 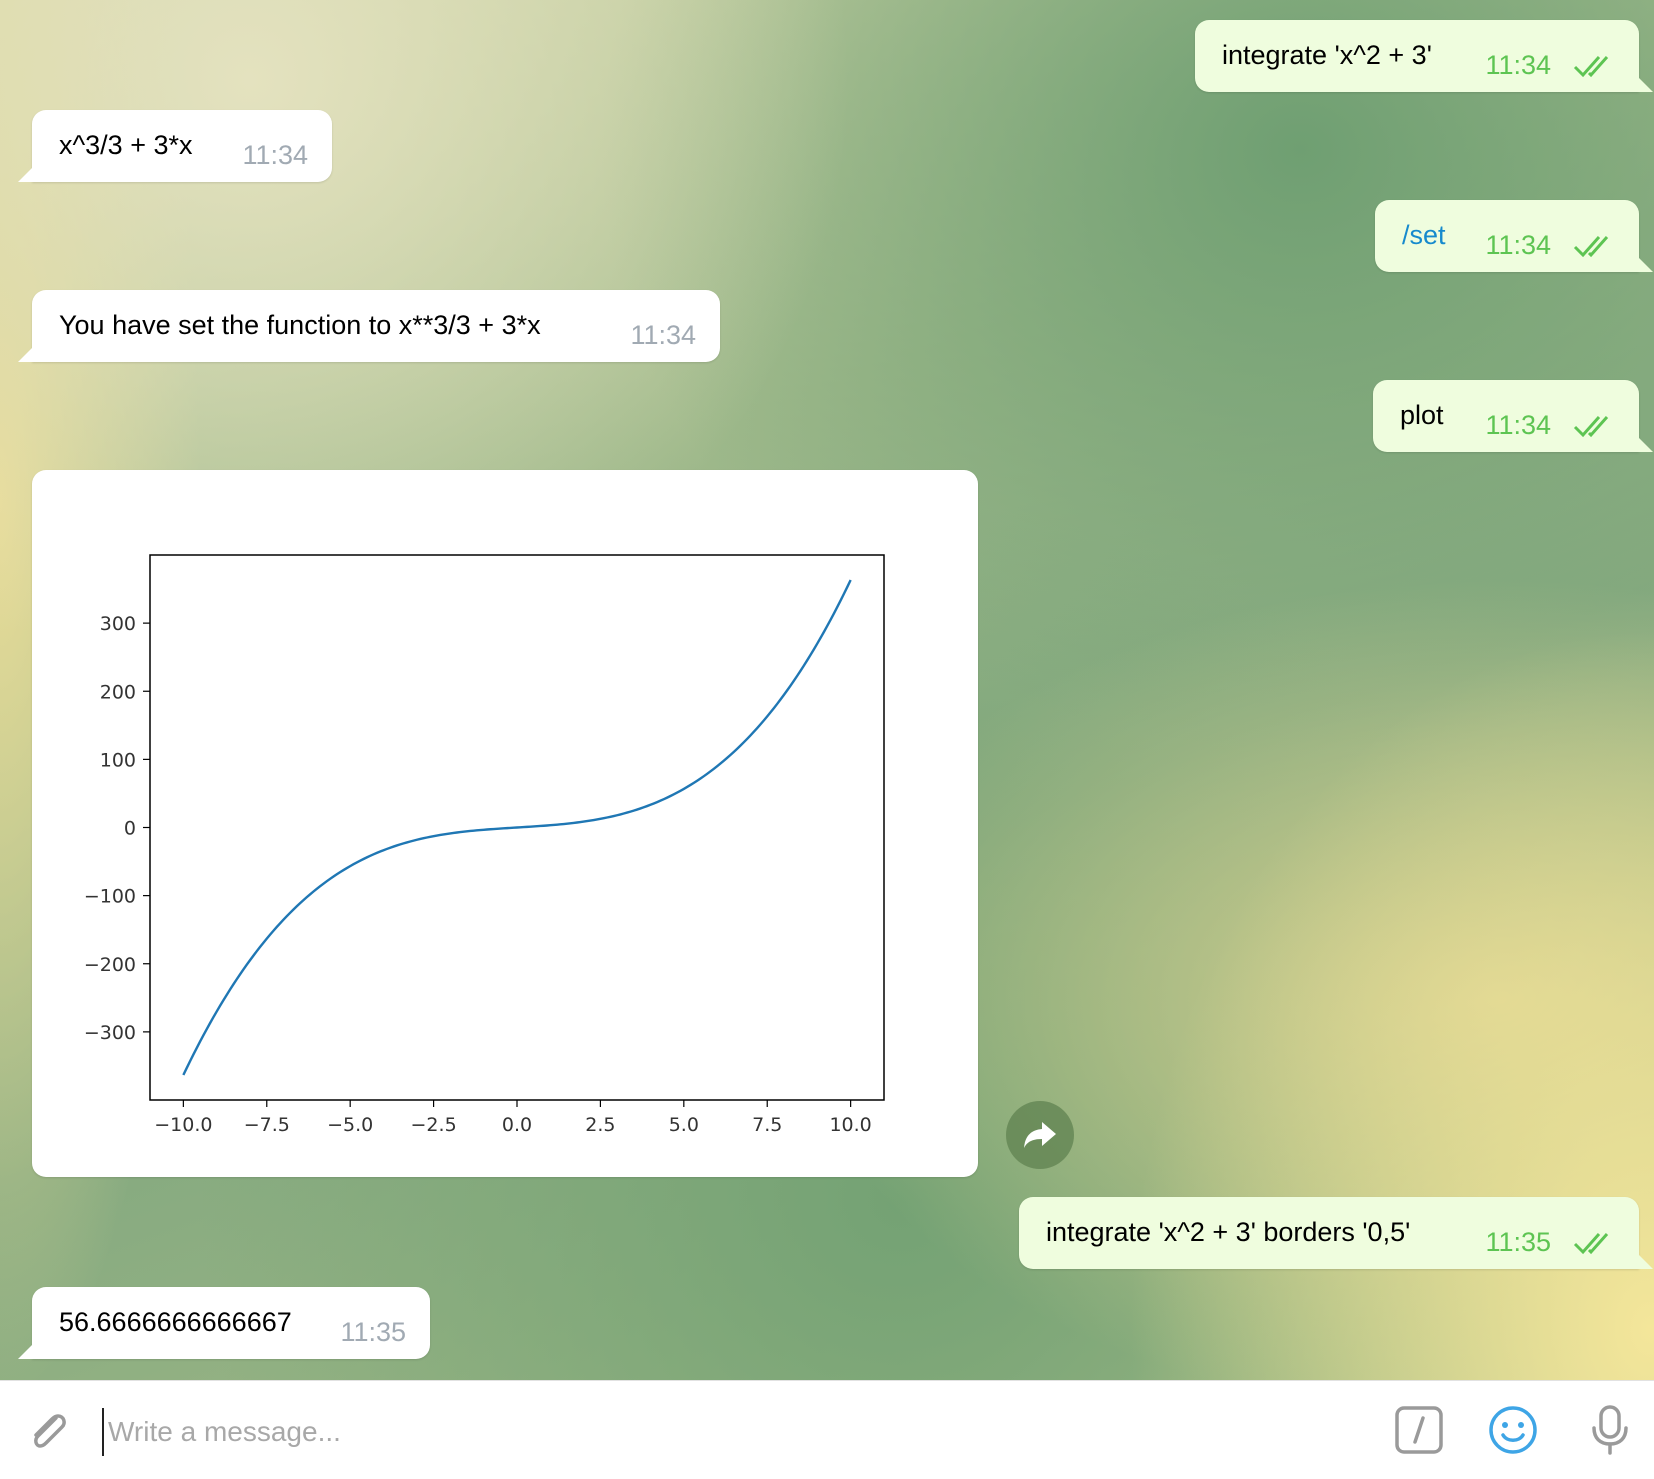 I want to click on message-text: x^3/3 + 3*x, so click(x=126, y=145).